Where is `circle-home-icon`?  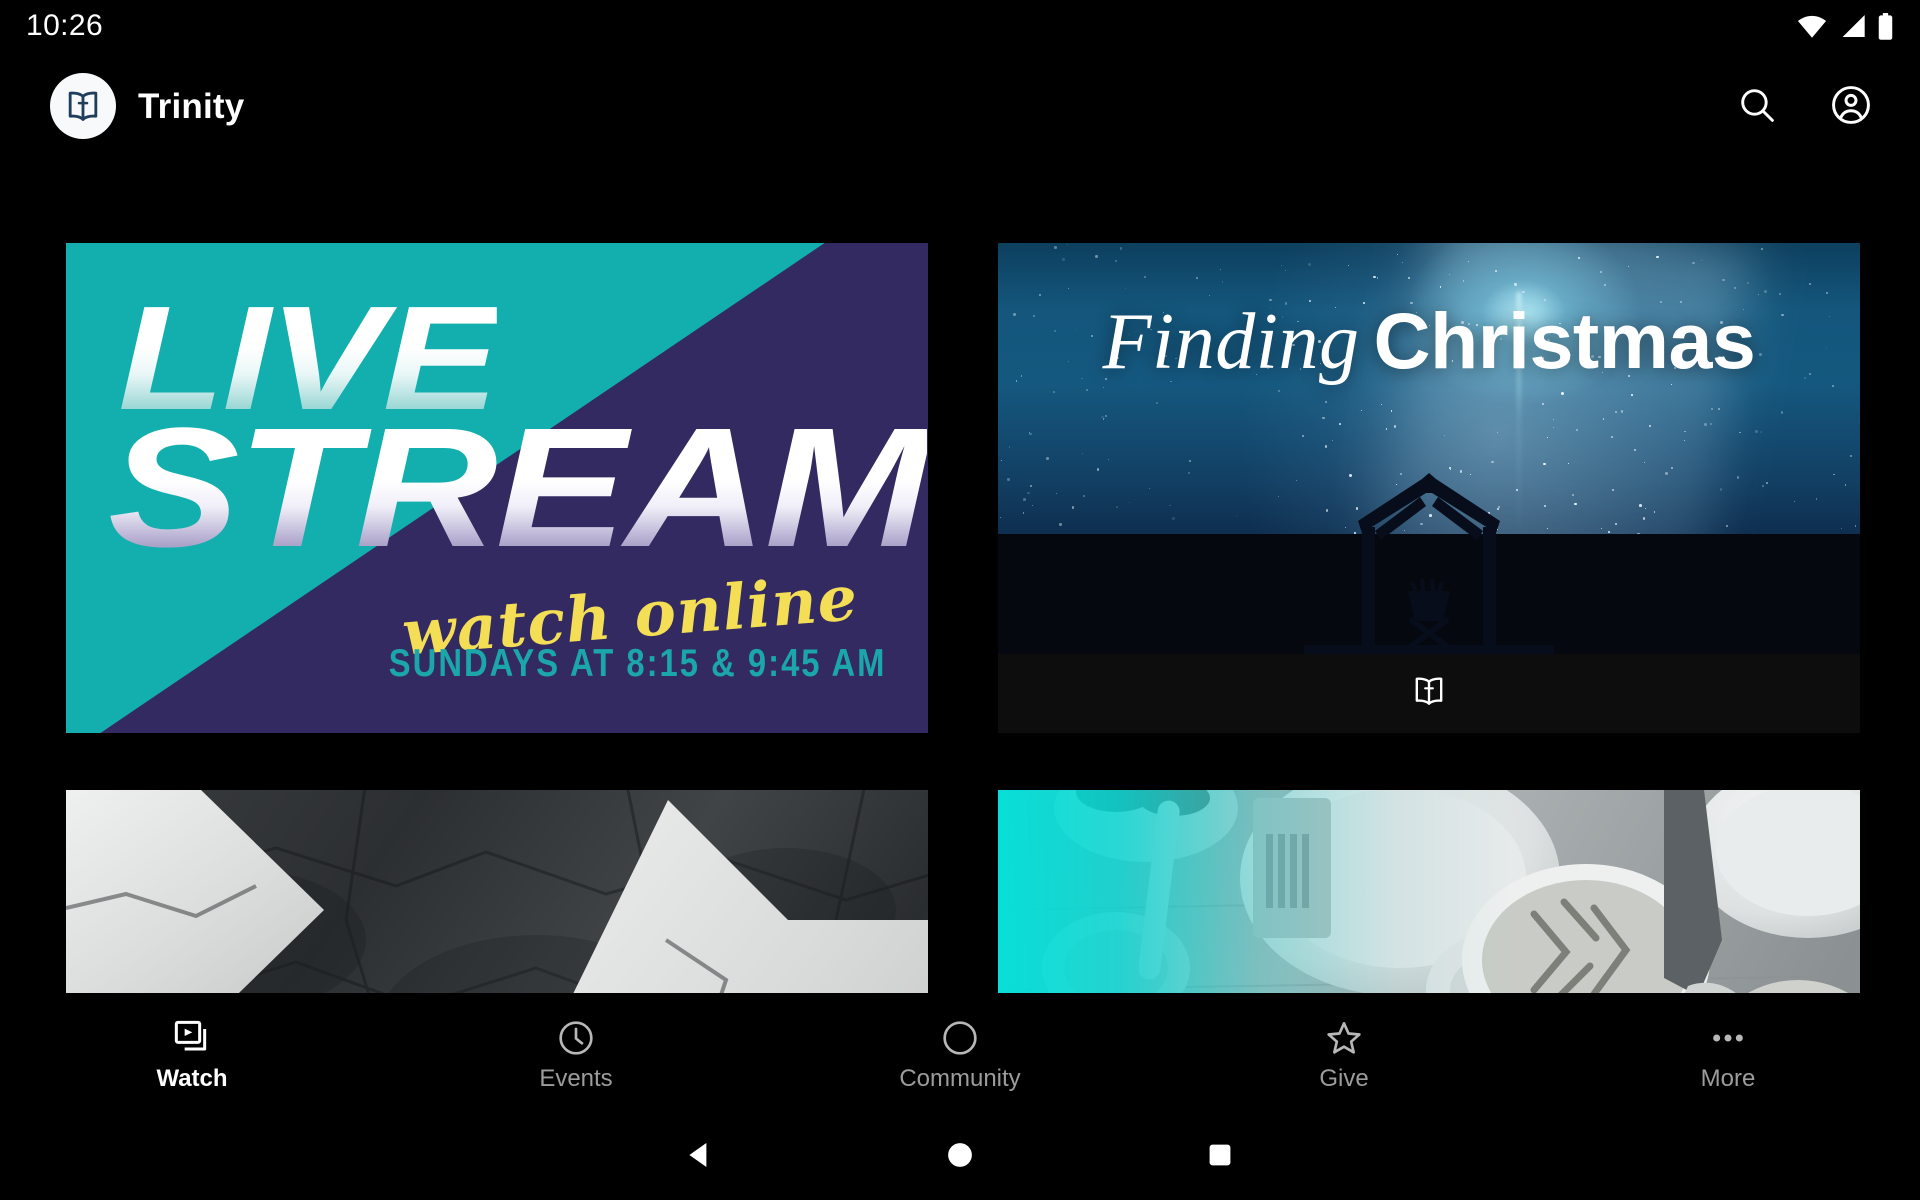
circle-home-icon is located at coordinates (960, 1157).